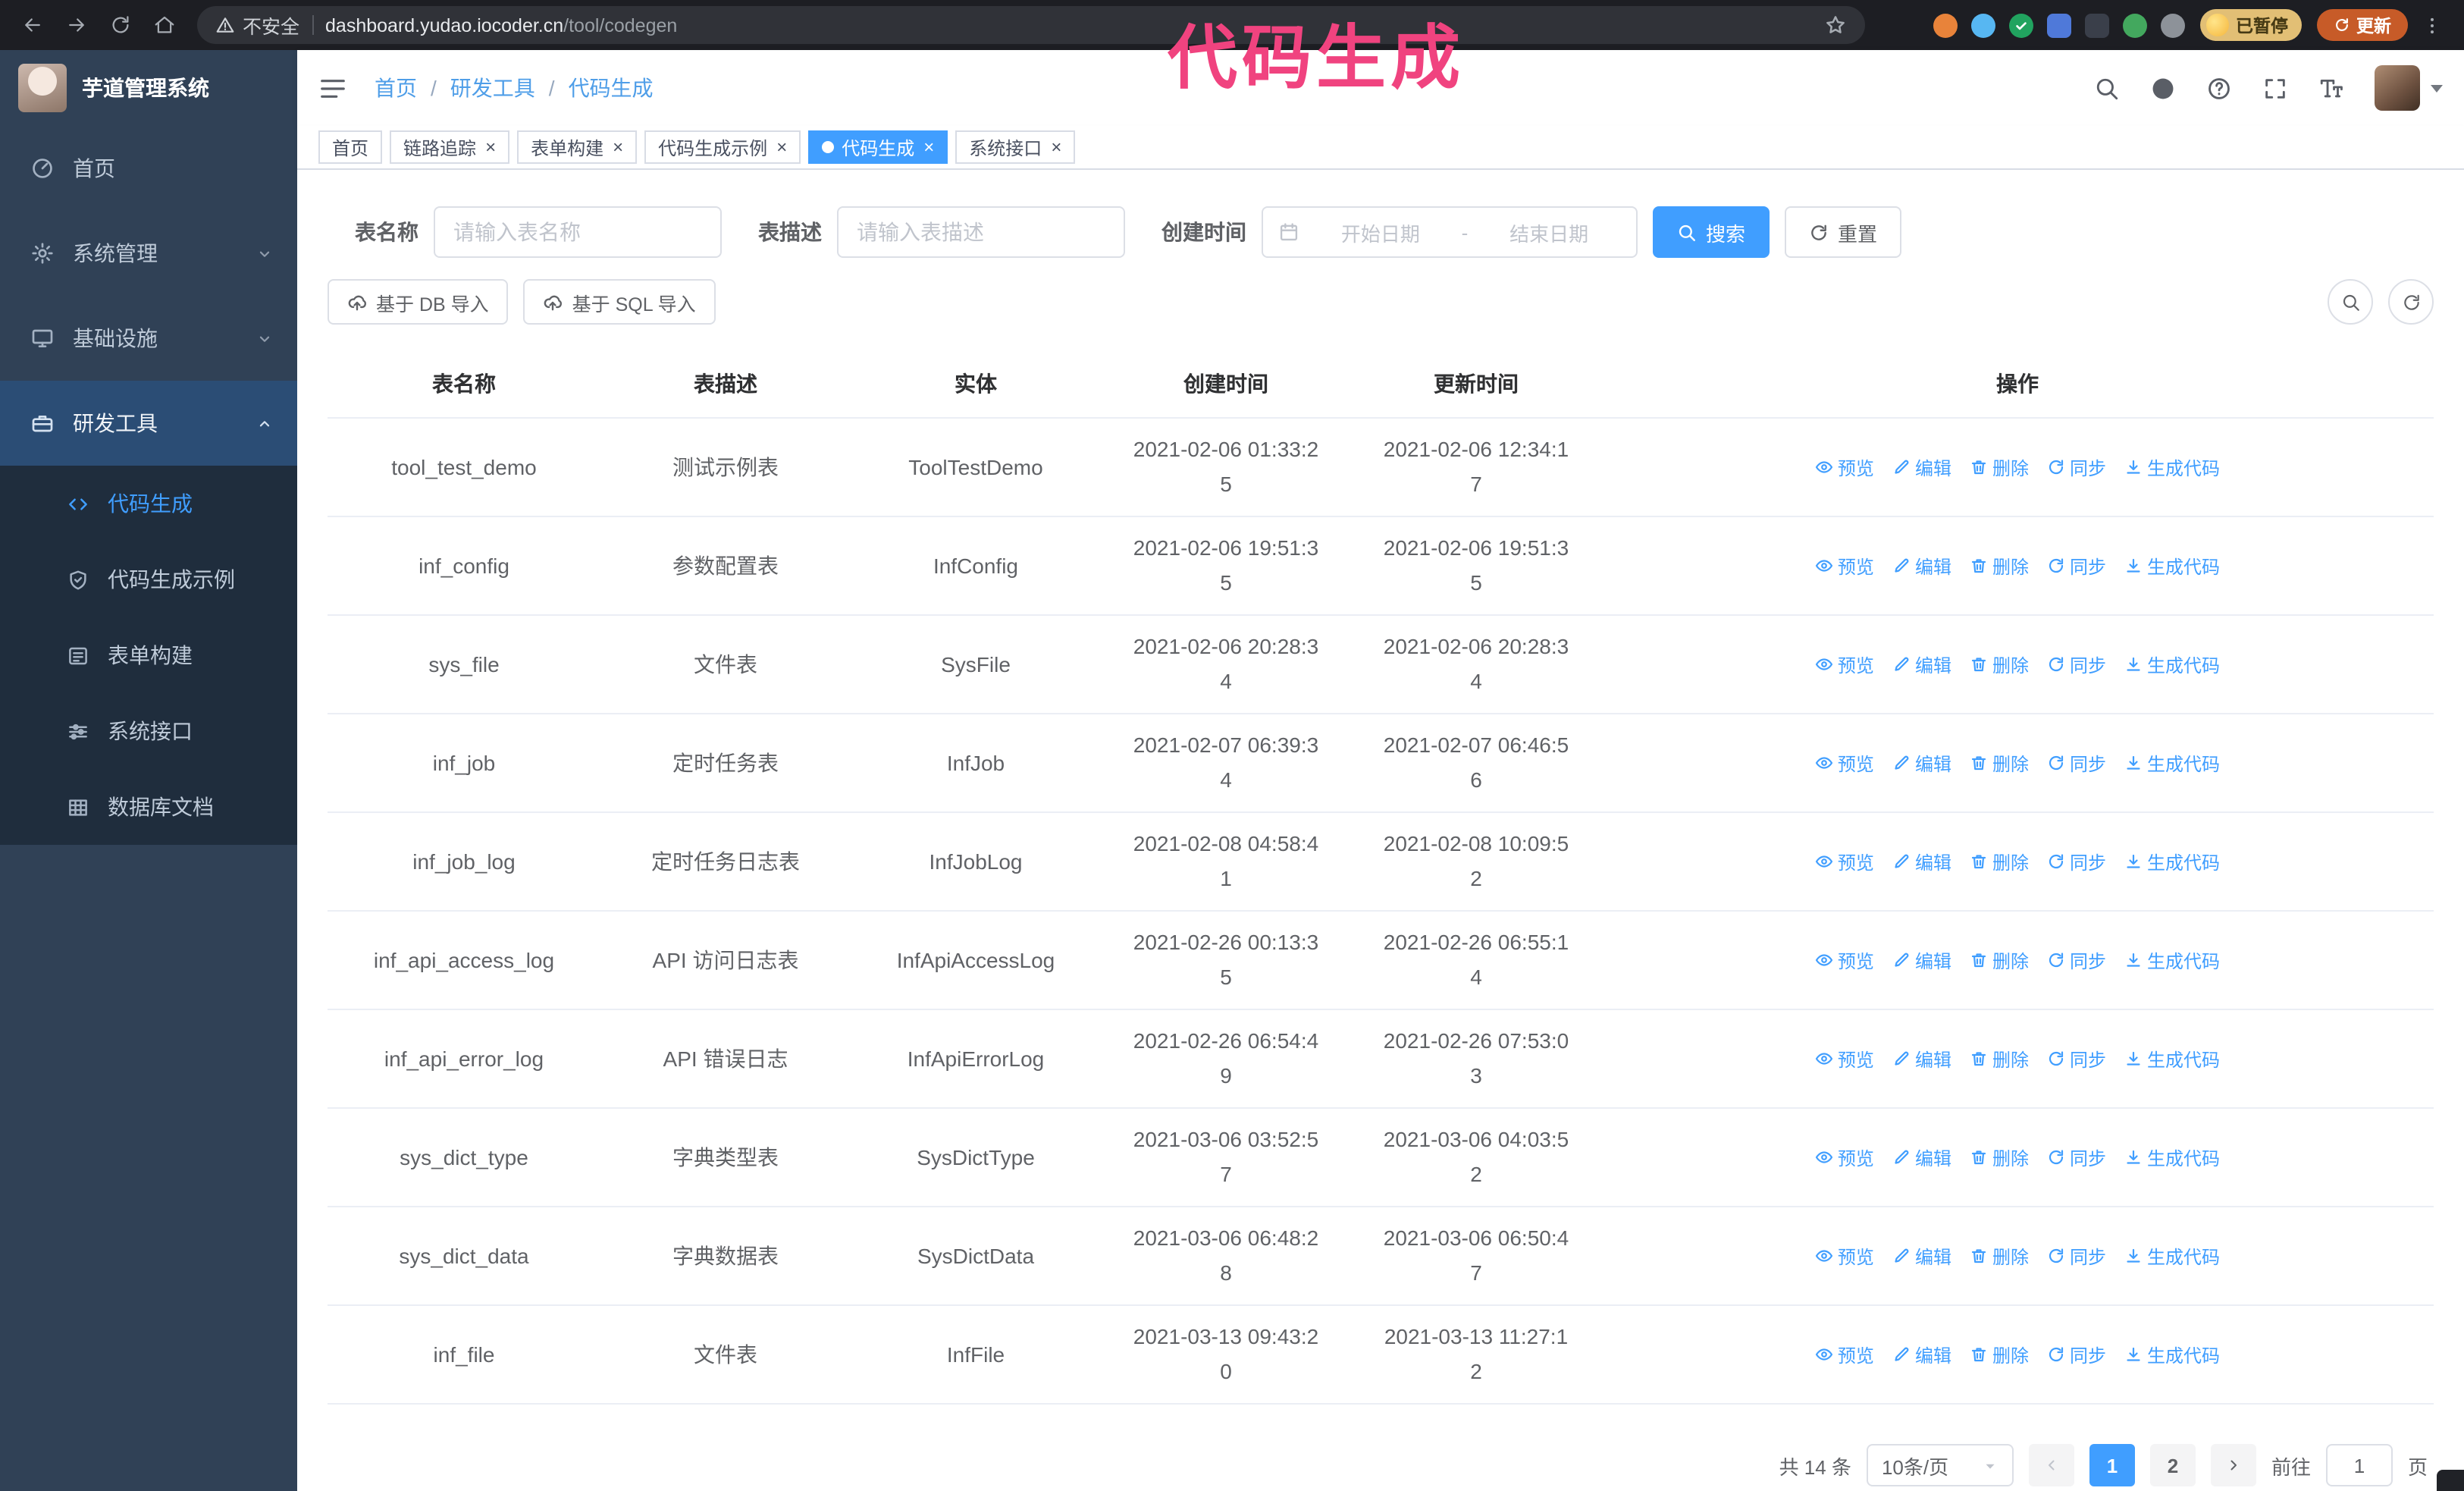  What do you see at coordinates (418, 302) in the screenshot?
I see `import-db-button: 基于 DB 导入` at bounding box center [418, 302].